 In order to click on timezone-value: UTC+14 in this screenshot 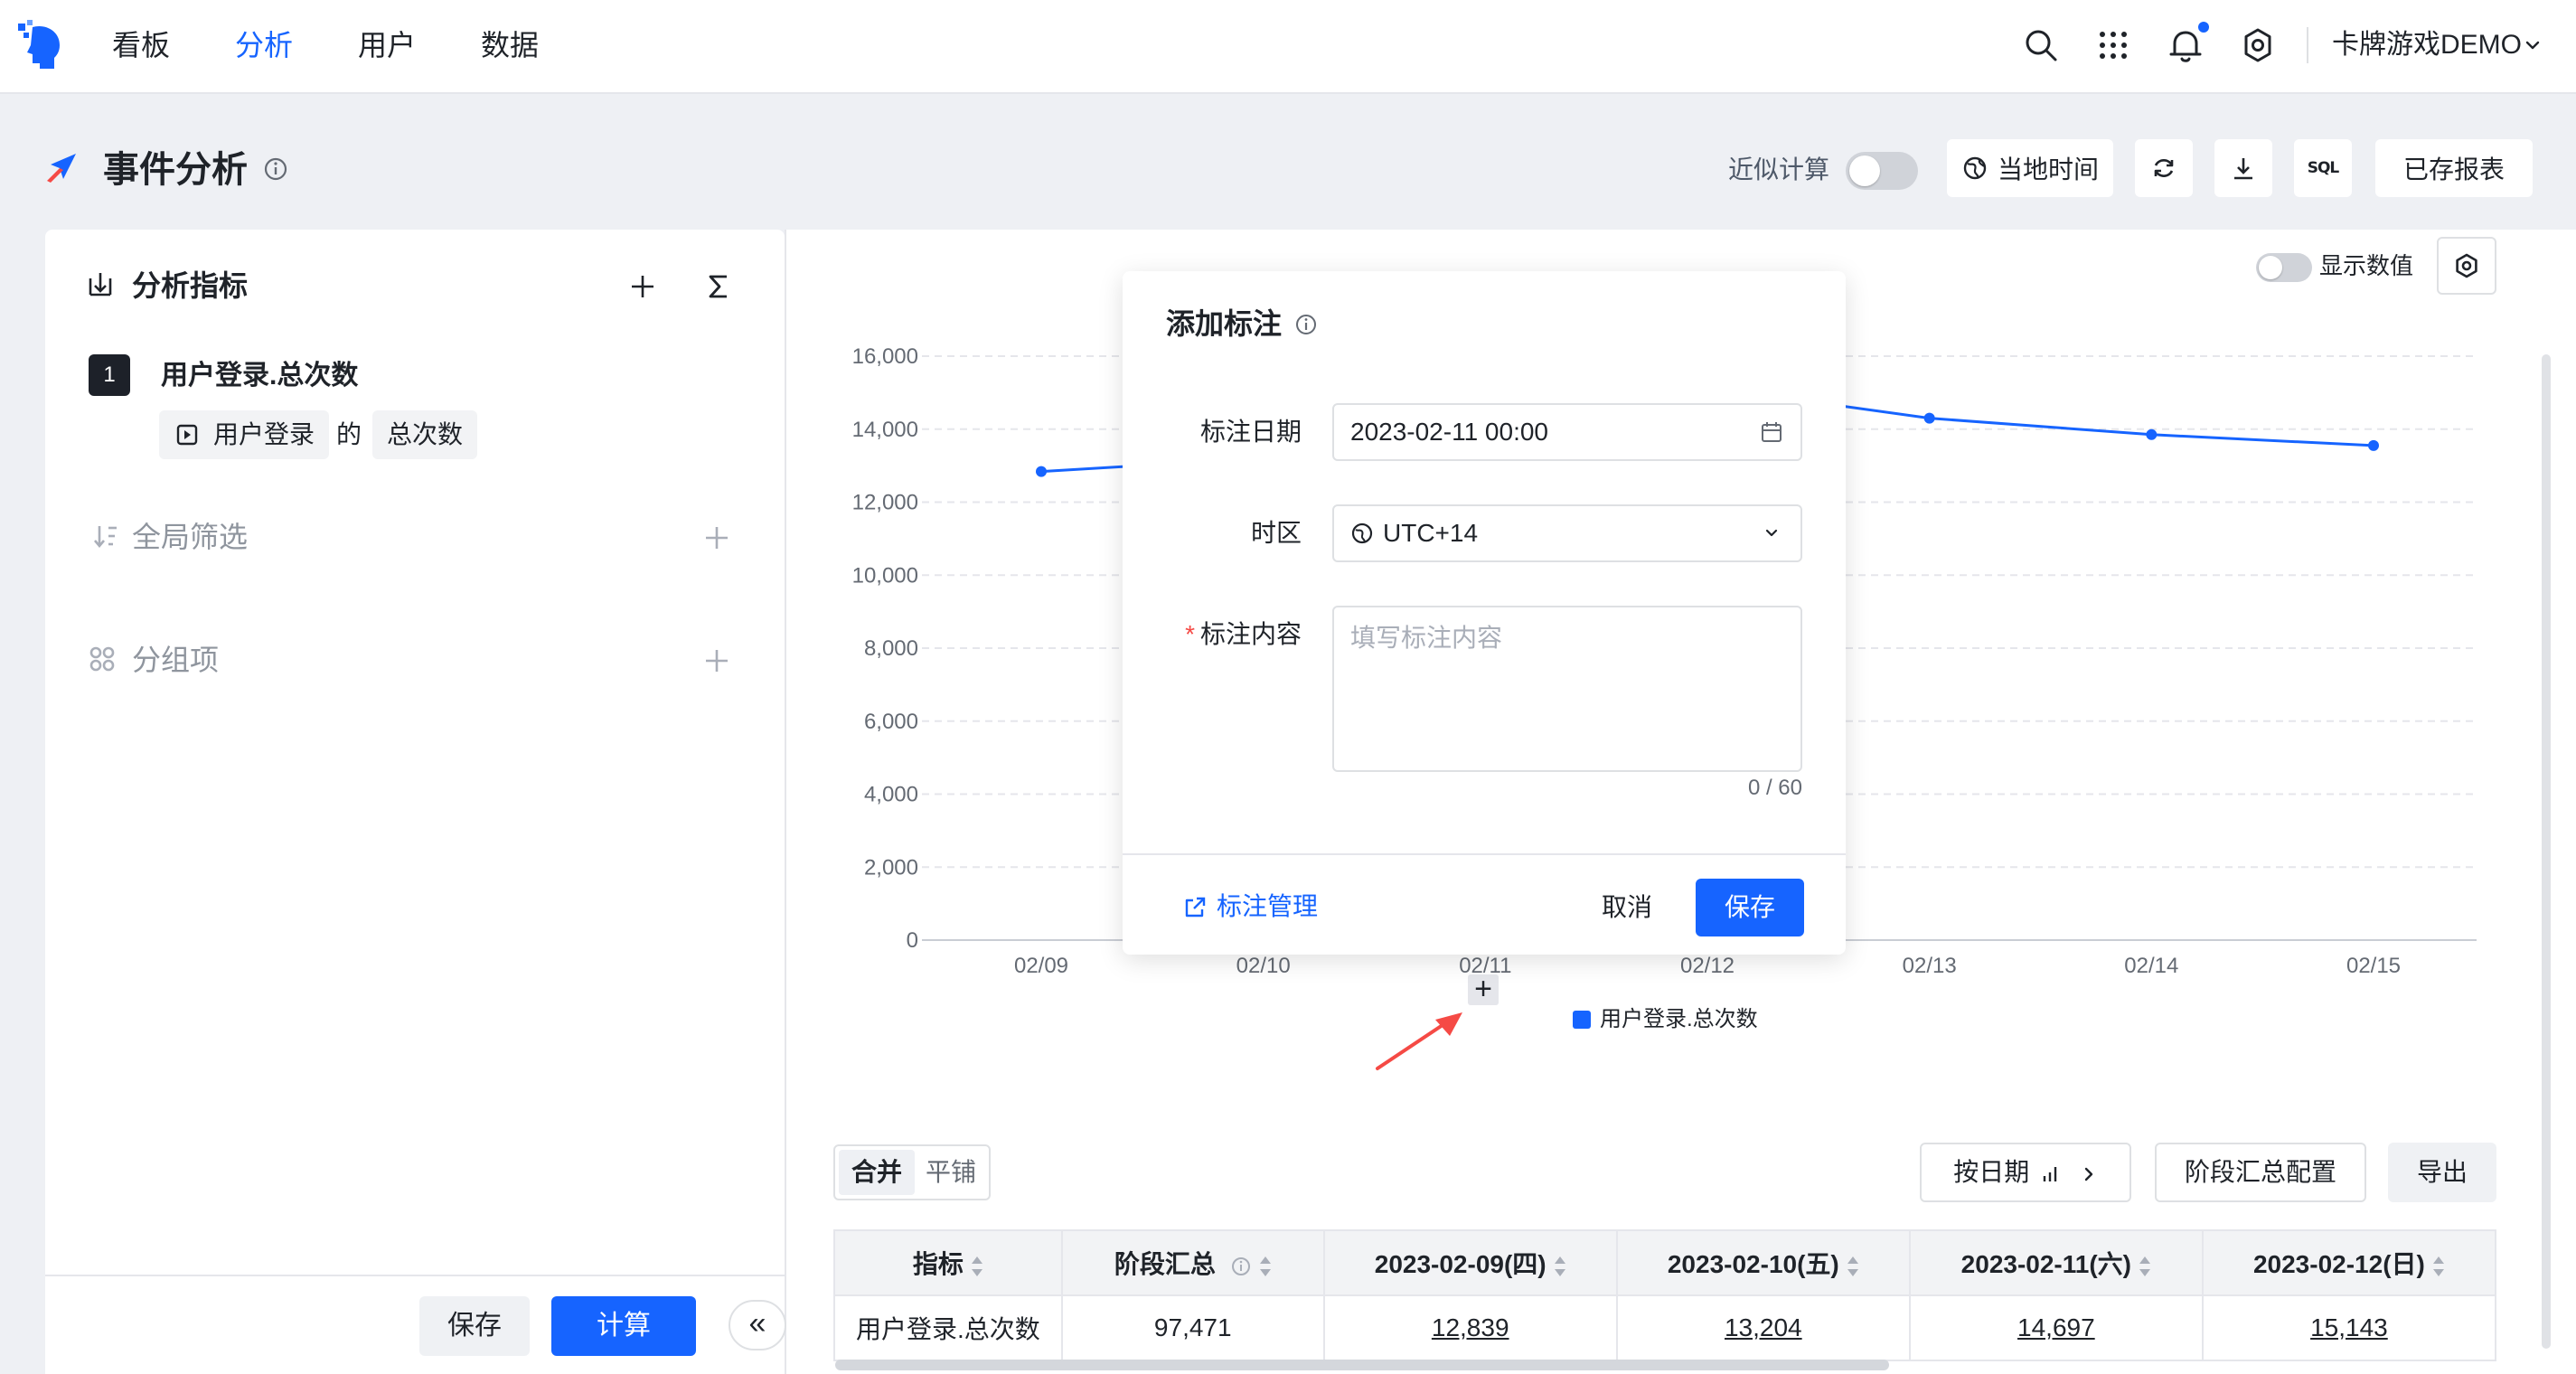, I will do `click(1431, 533)`.